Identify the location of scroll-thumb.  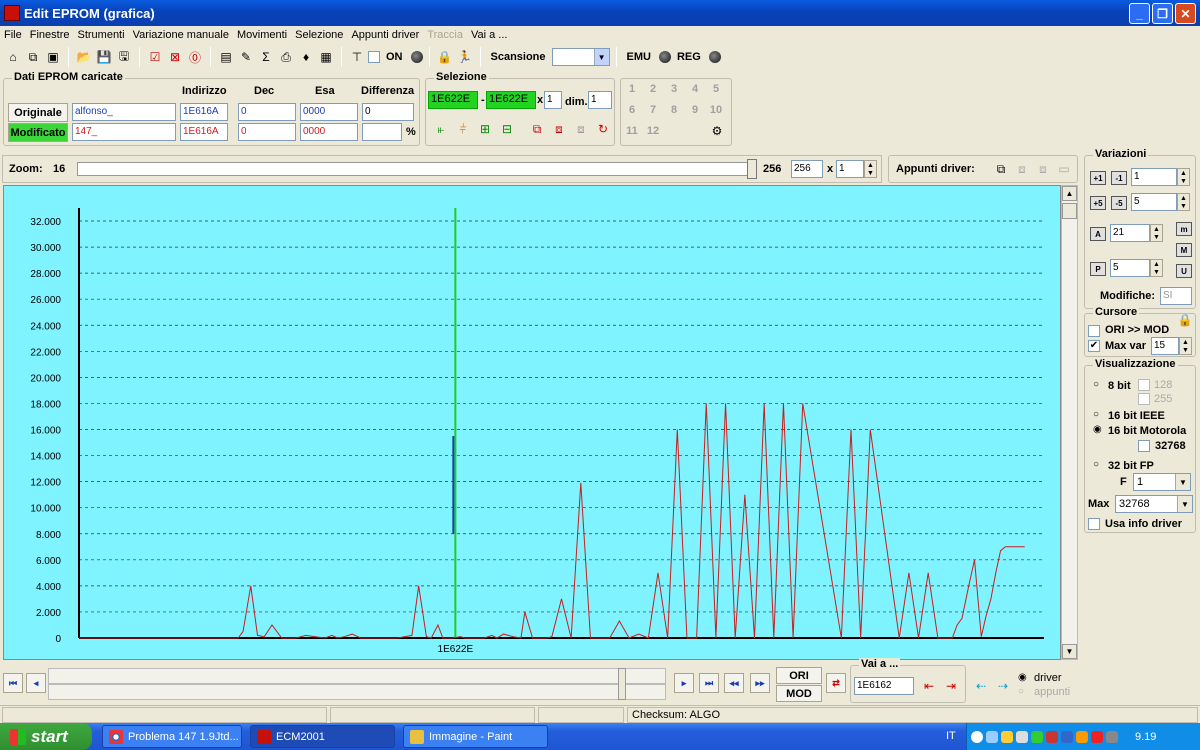
(622, 684).